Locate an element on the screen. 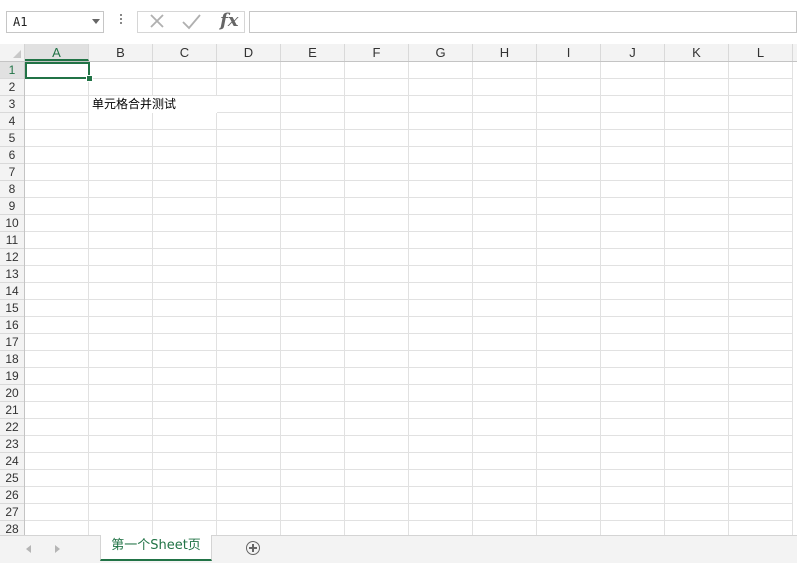  row-header-6: 6 is located at coordinates (12, 155).